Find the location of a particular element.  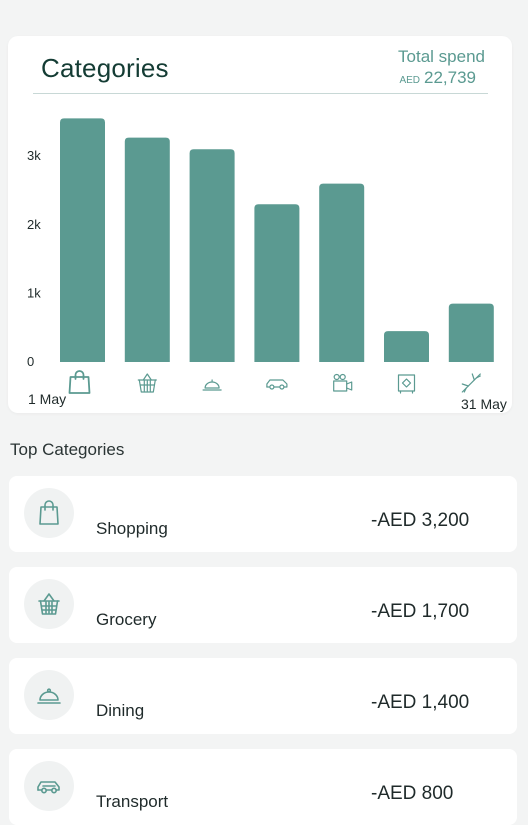

category-amount: -AED 3,200 is located at coordinates (420, 520).